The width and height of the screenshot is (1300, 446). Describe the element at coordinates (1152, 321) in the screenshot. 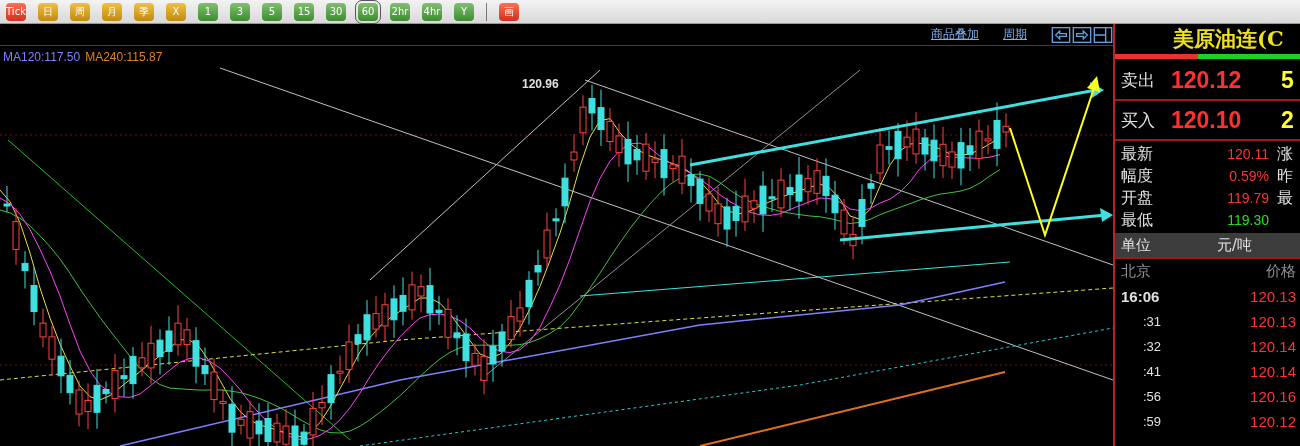

I see `tick-time: :31` at that location.